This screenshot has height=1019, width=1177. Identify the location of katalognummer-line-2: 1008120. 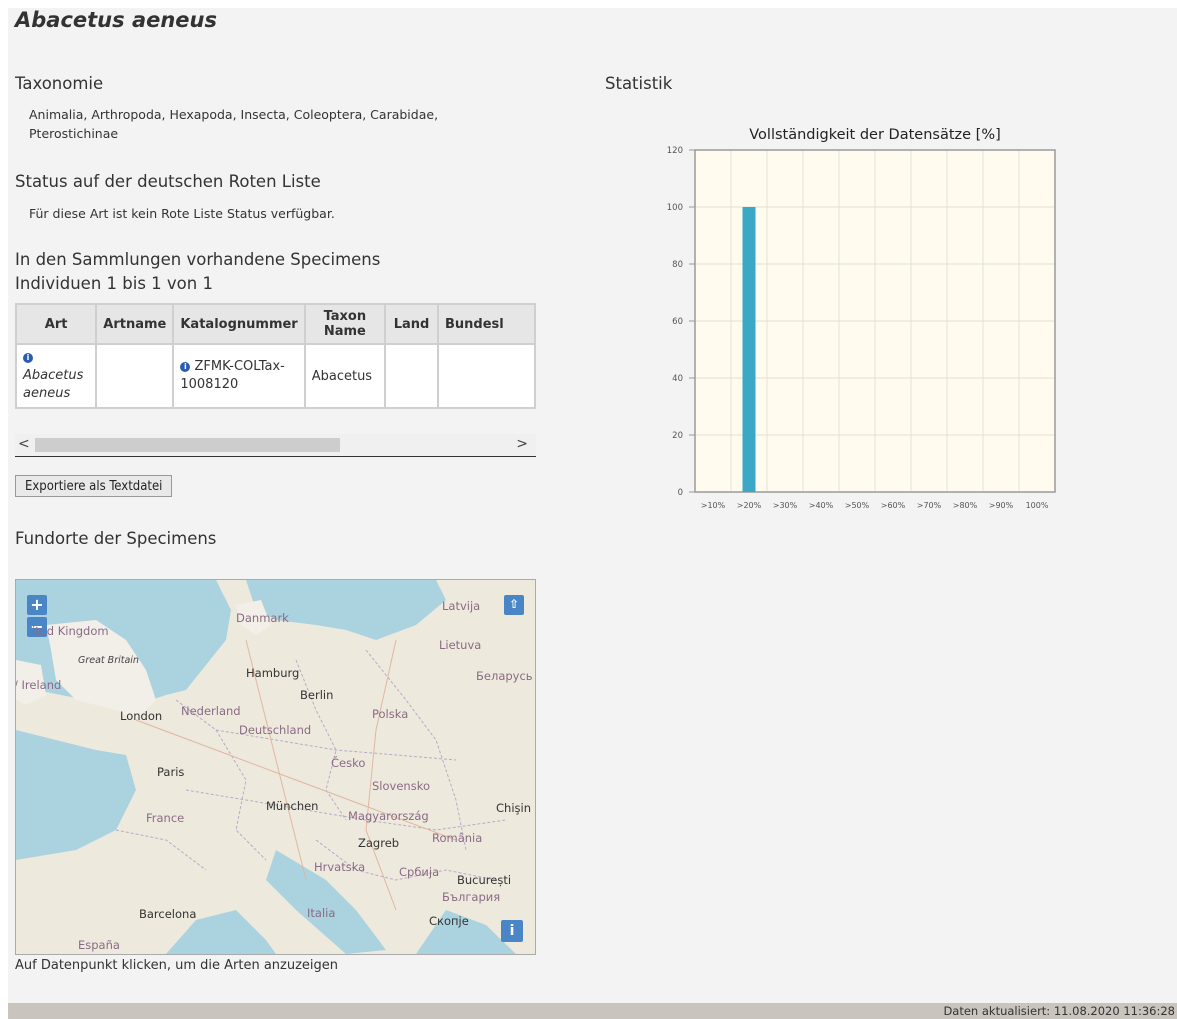
(209, 384).